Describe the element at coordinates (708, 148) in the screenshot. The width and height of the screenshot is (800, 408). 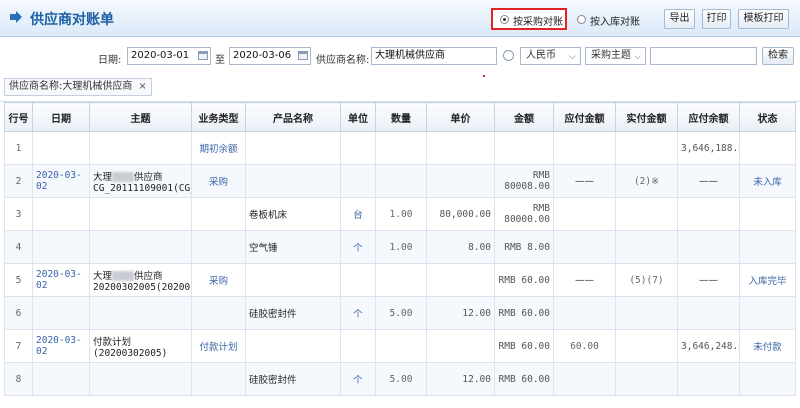
I see `row-balance: 3,646,188.00` at that location.